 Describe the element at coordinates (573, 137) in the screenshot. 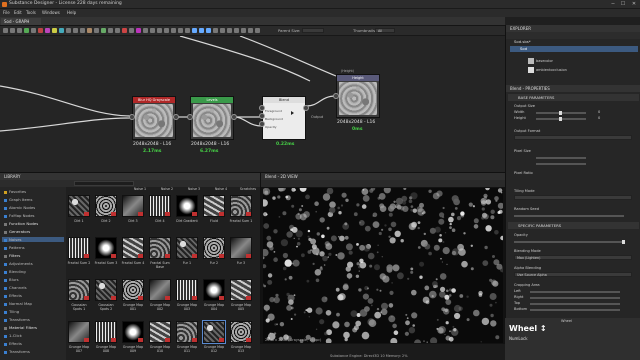

I see `output-format-select` at that location.